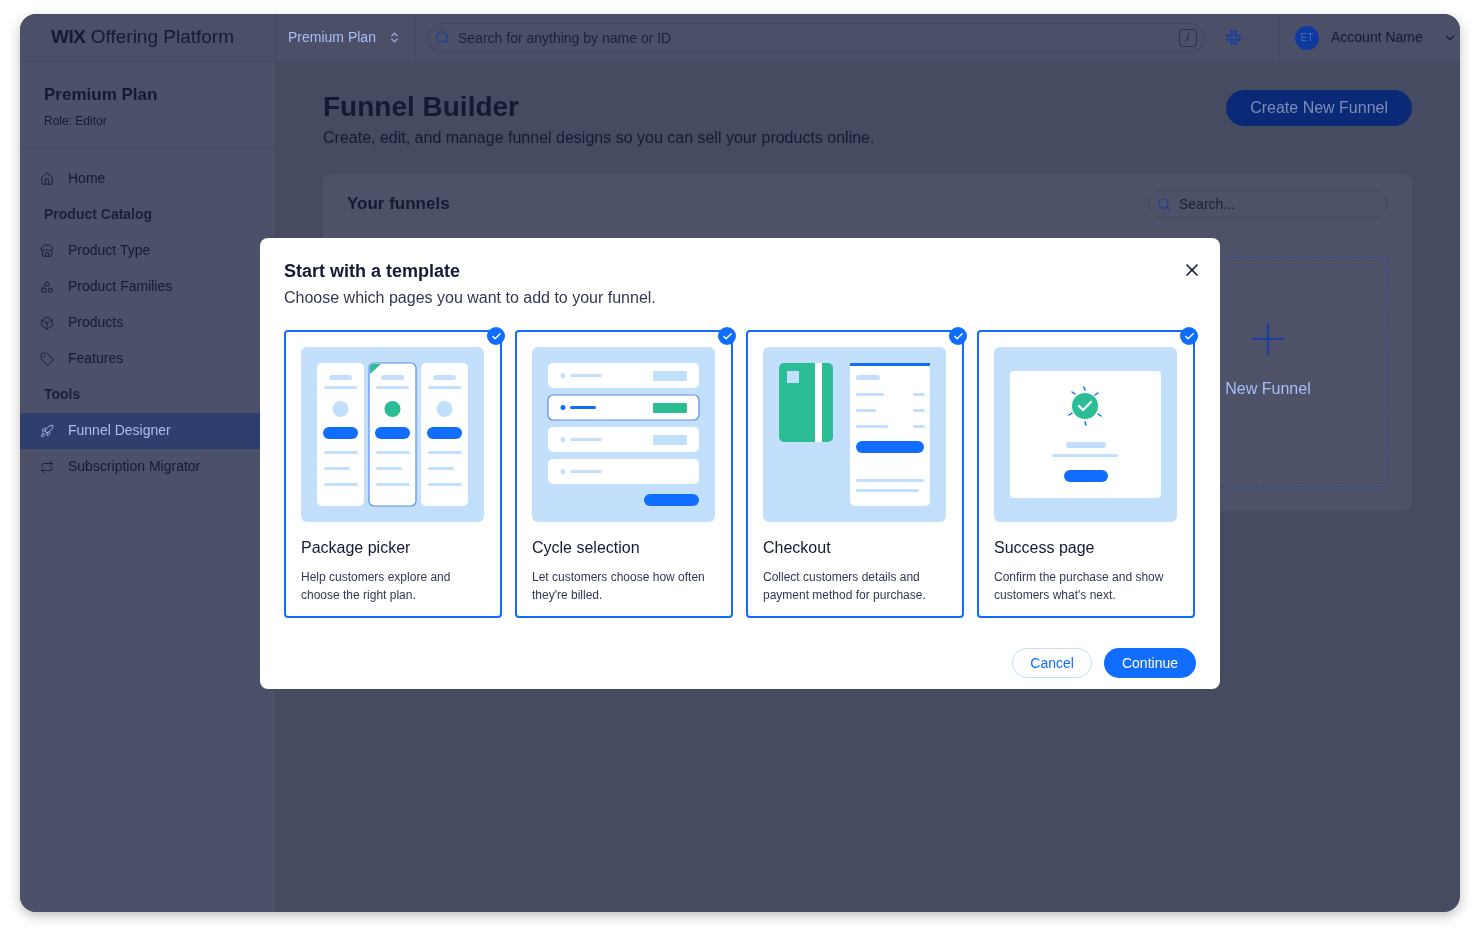 This screenshot has height=940, width=1480. What do you see at coordinates (47, 466) in the screenshot?
I see `repeat-icon` at bounding box center [47, 466].